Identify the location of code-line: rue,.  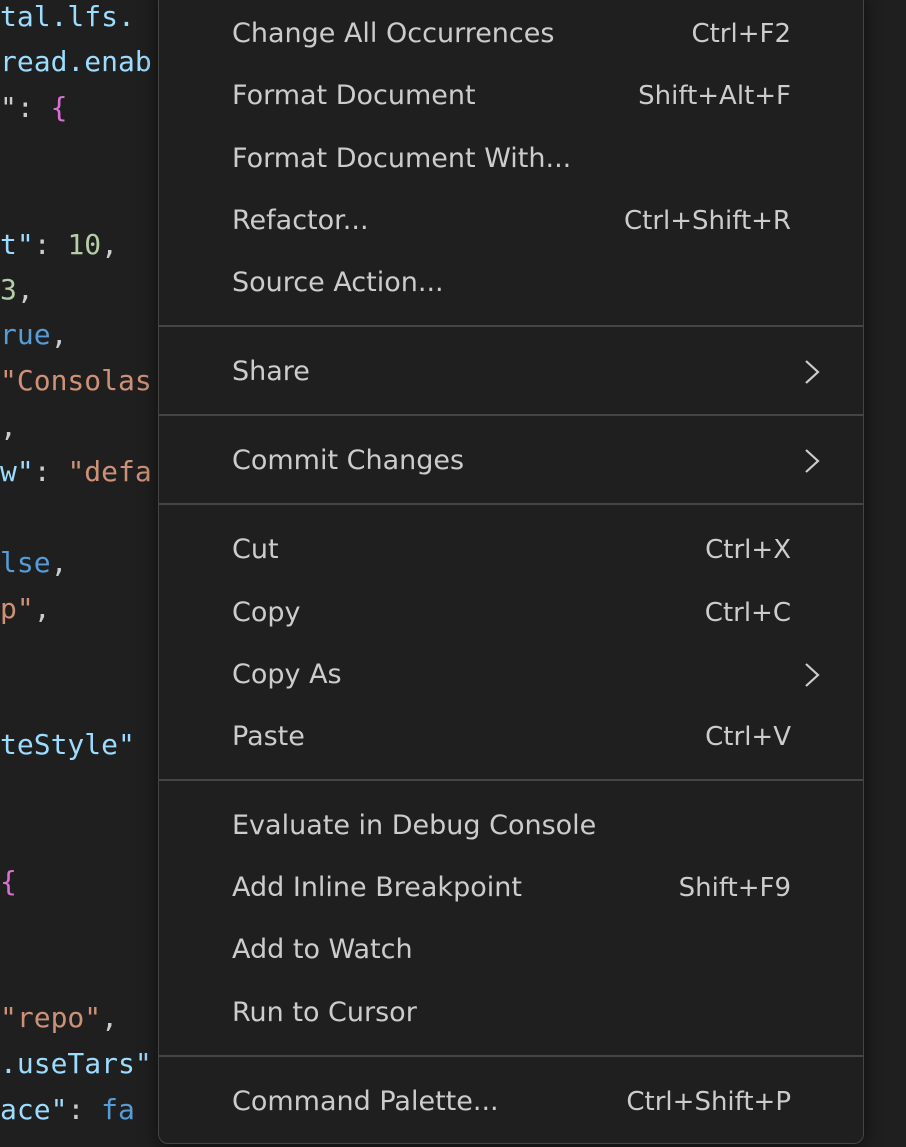
(33, 335).